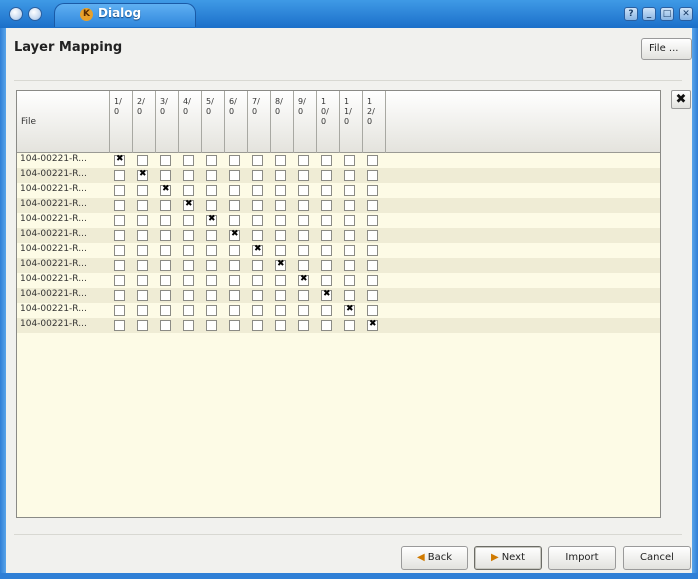 The width and height of the screenshot is (698, 579). What do you see at coordinates (190, 122) in the screenshot?
I see `header-layer-4: 4/0` at bounding box center [190, 122].